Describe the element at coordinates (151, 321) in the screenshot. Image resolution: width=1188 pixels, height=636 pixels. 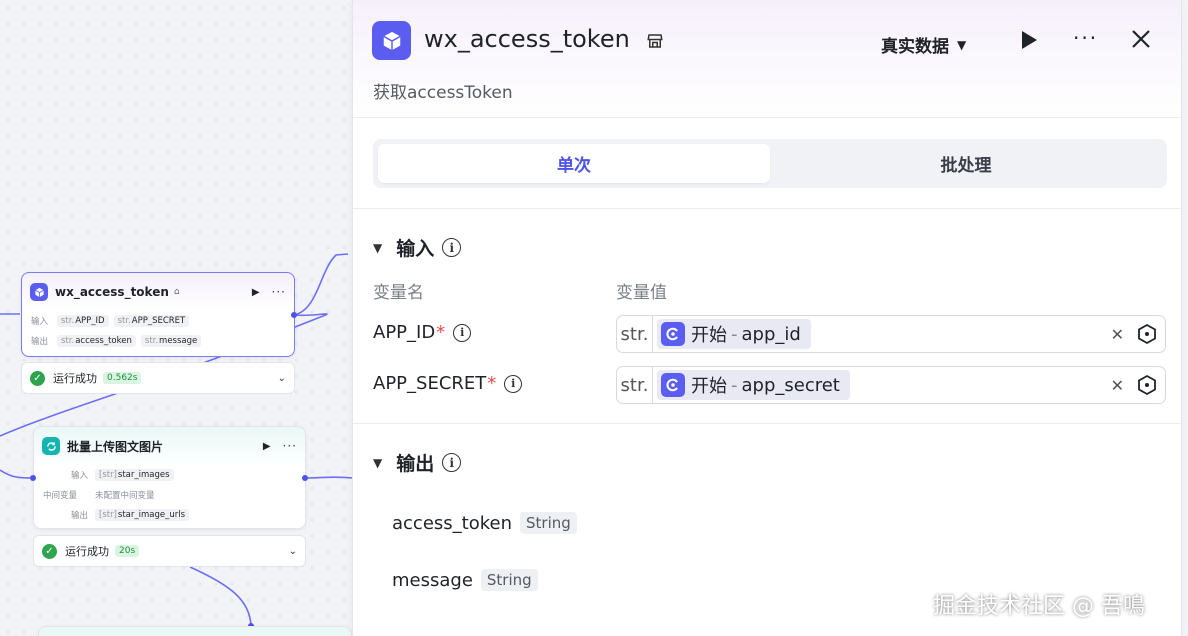
I see `input-chip: str. APP_SECRET` at that location.